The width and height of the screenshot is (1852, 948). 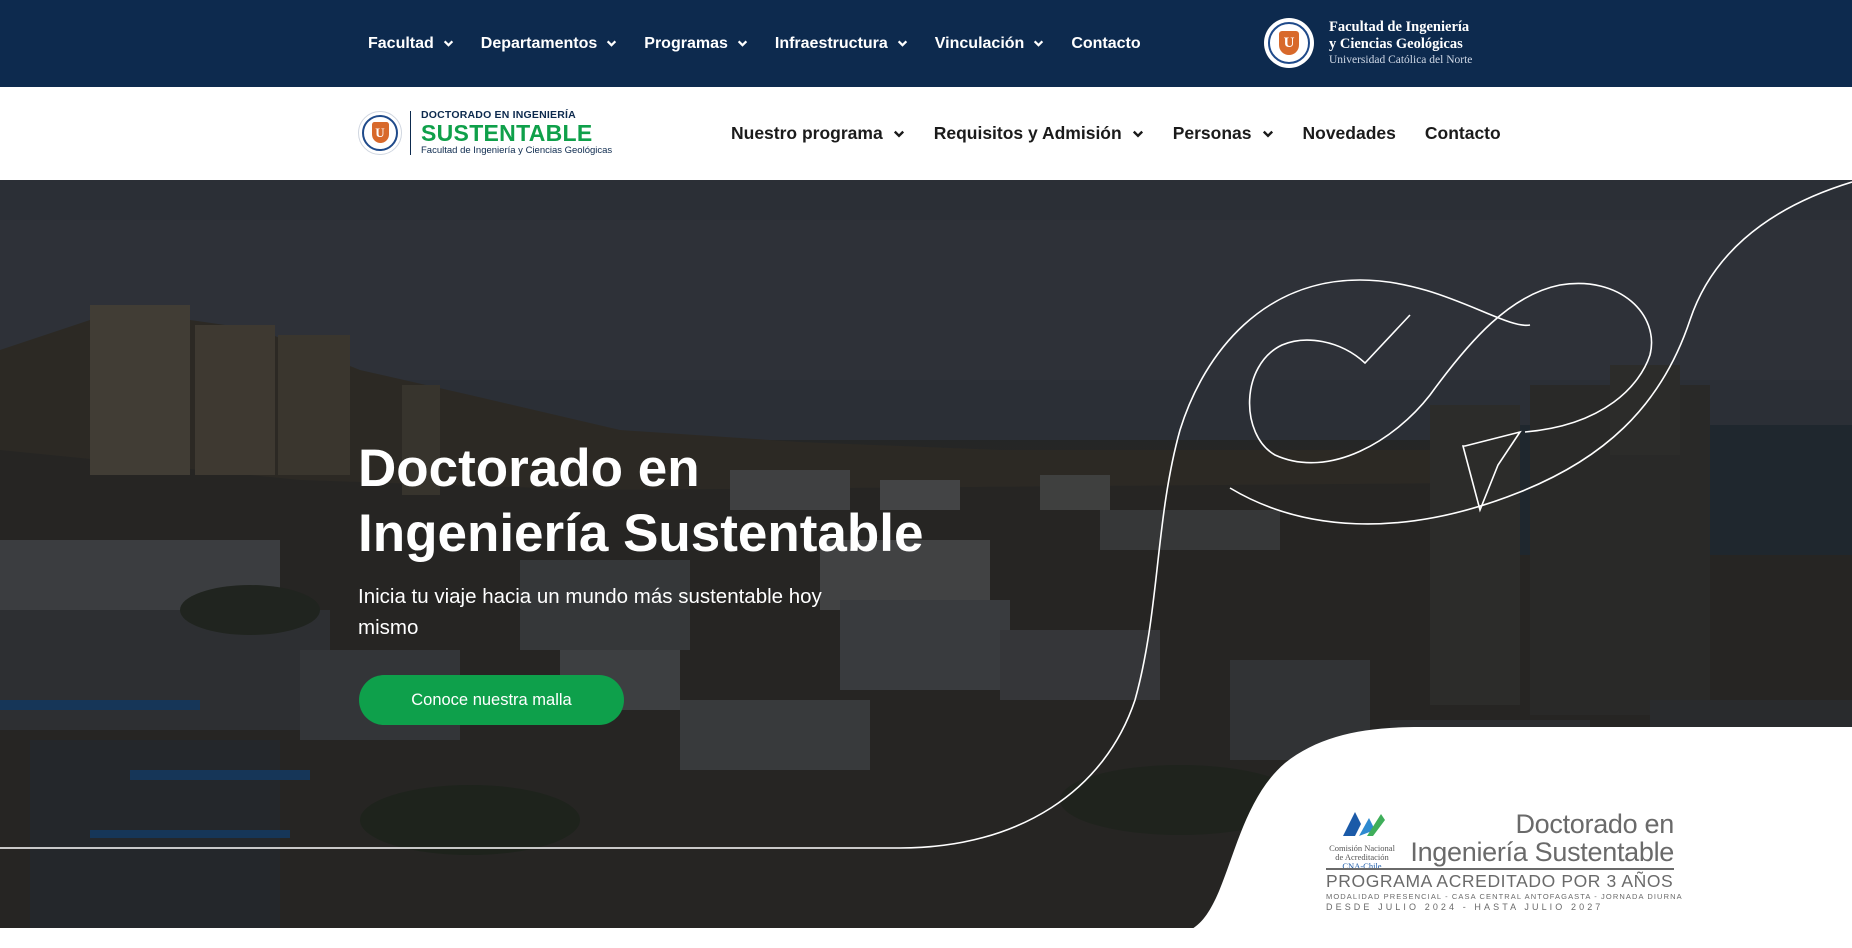 What do you see at coordinates (1212, 133) in the screenshot?
I see `nav-item-label: Personas` at bounding box center [1212, 133].